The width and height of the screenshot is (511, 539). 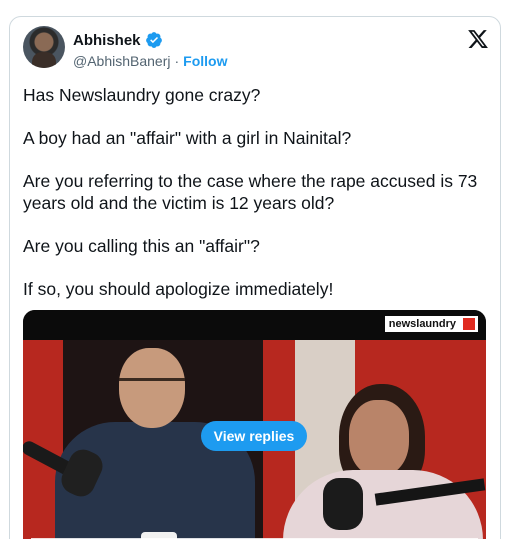 What do you see at coordinates (254, 436) in the screenshot?
I see `view-replies-button: View replies` at bounding box center [254, 436].